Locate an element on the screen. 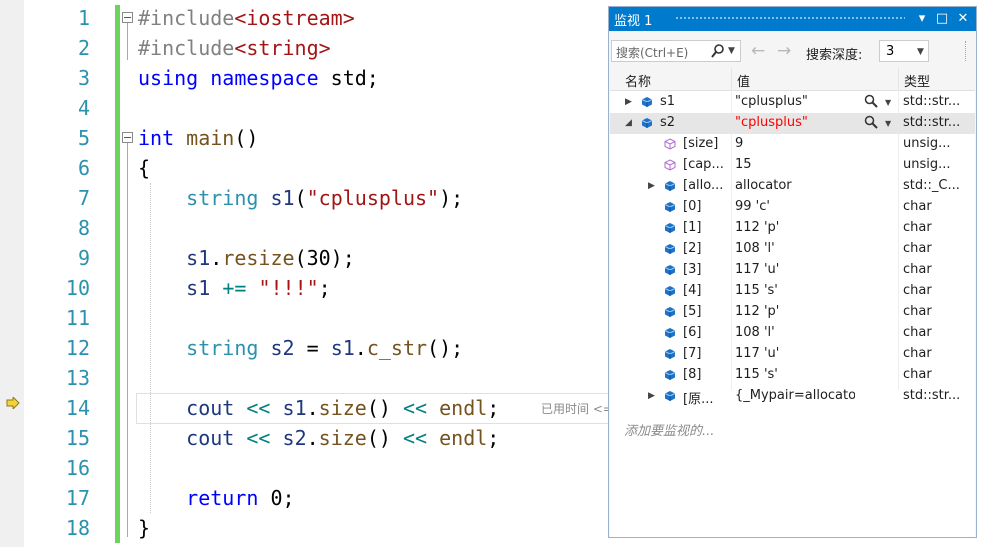 Image resolution: width=982 pixels, height=547 pixels. perf-tip: 已用时间 <= is located at coordinates (577, 408).